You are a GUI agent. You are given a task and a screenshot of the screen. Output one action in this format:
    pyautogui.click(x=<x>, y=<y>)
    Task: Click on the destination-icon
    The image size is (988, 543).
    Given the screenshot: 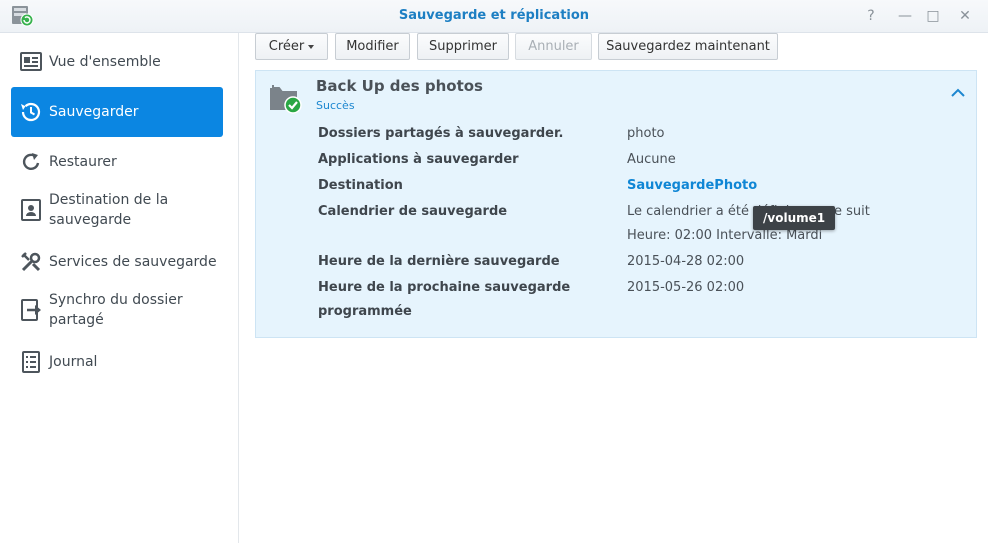 What is the action you would take?
    pyautogui.click(x=31, y=210)
    